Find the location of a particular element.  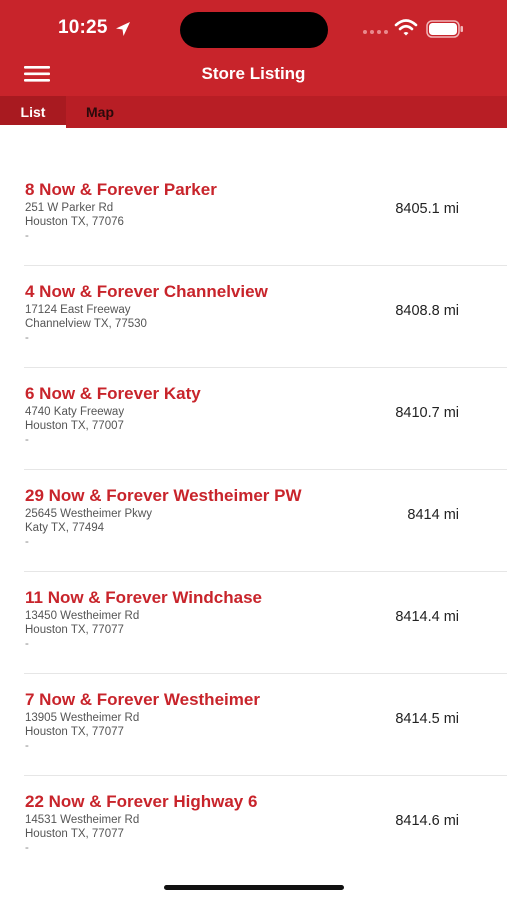

store-address-line1: 13905 Westheimer Rd is located at coordinates (82, 718).